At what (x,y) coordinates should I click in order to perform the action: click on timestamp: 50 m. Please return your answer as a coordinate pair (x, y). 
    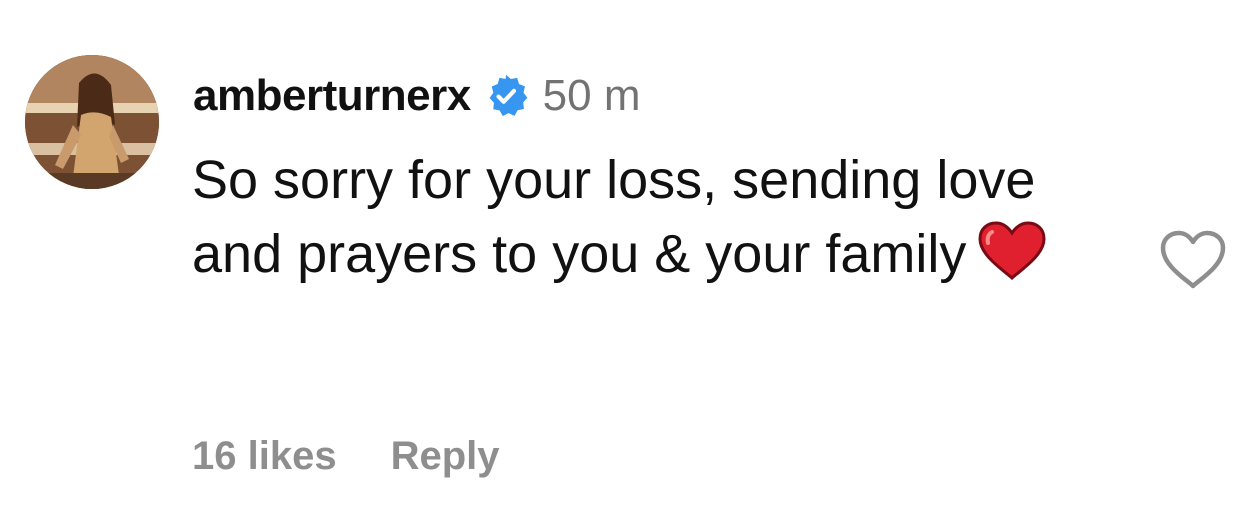
    Looking at the image, I should click on (591, 95).